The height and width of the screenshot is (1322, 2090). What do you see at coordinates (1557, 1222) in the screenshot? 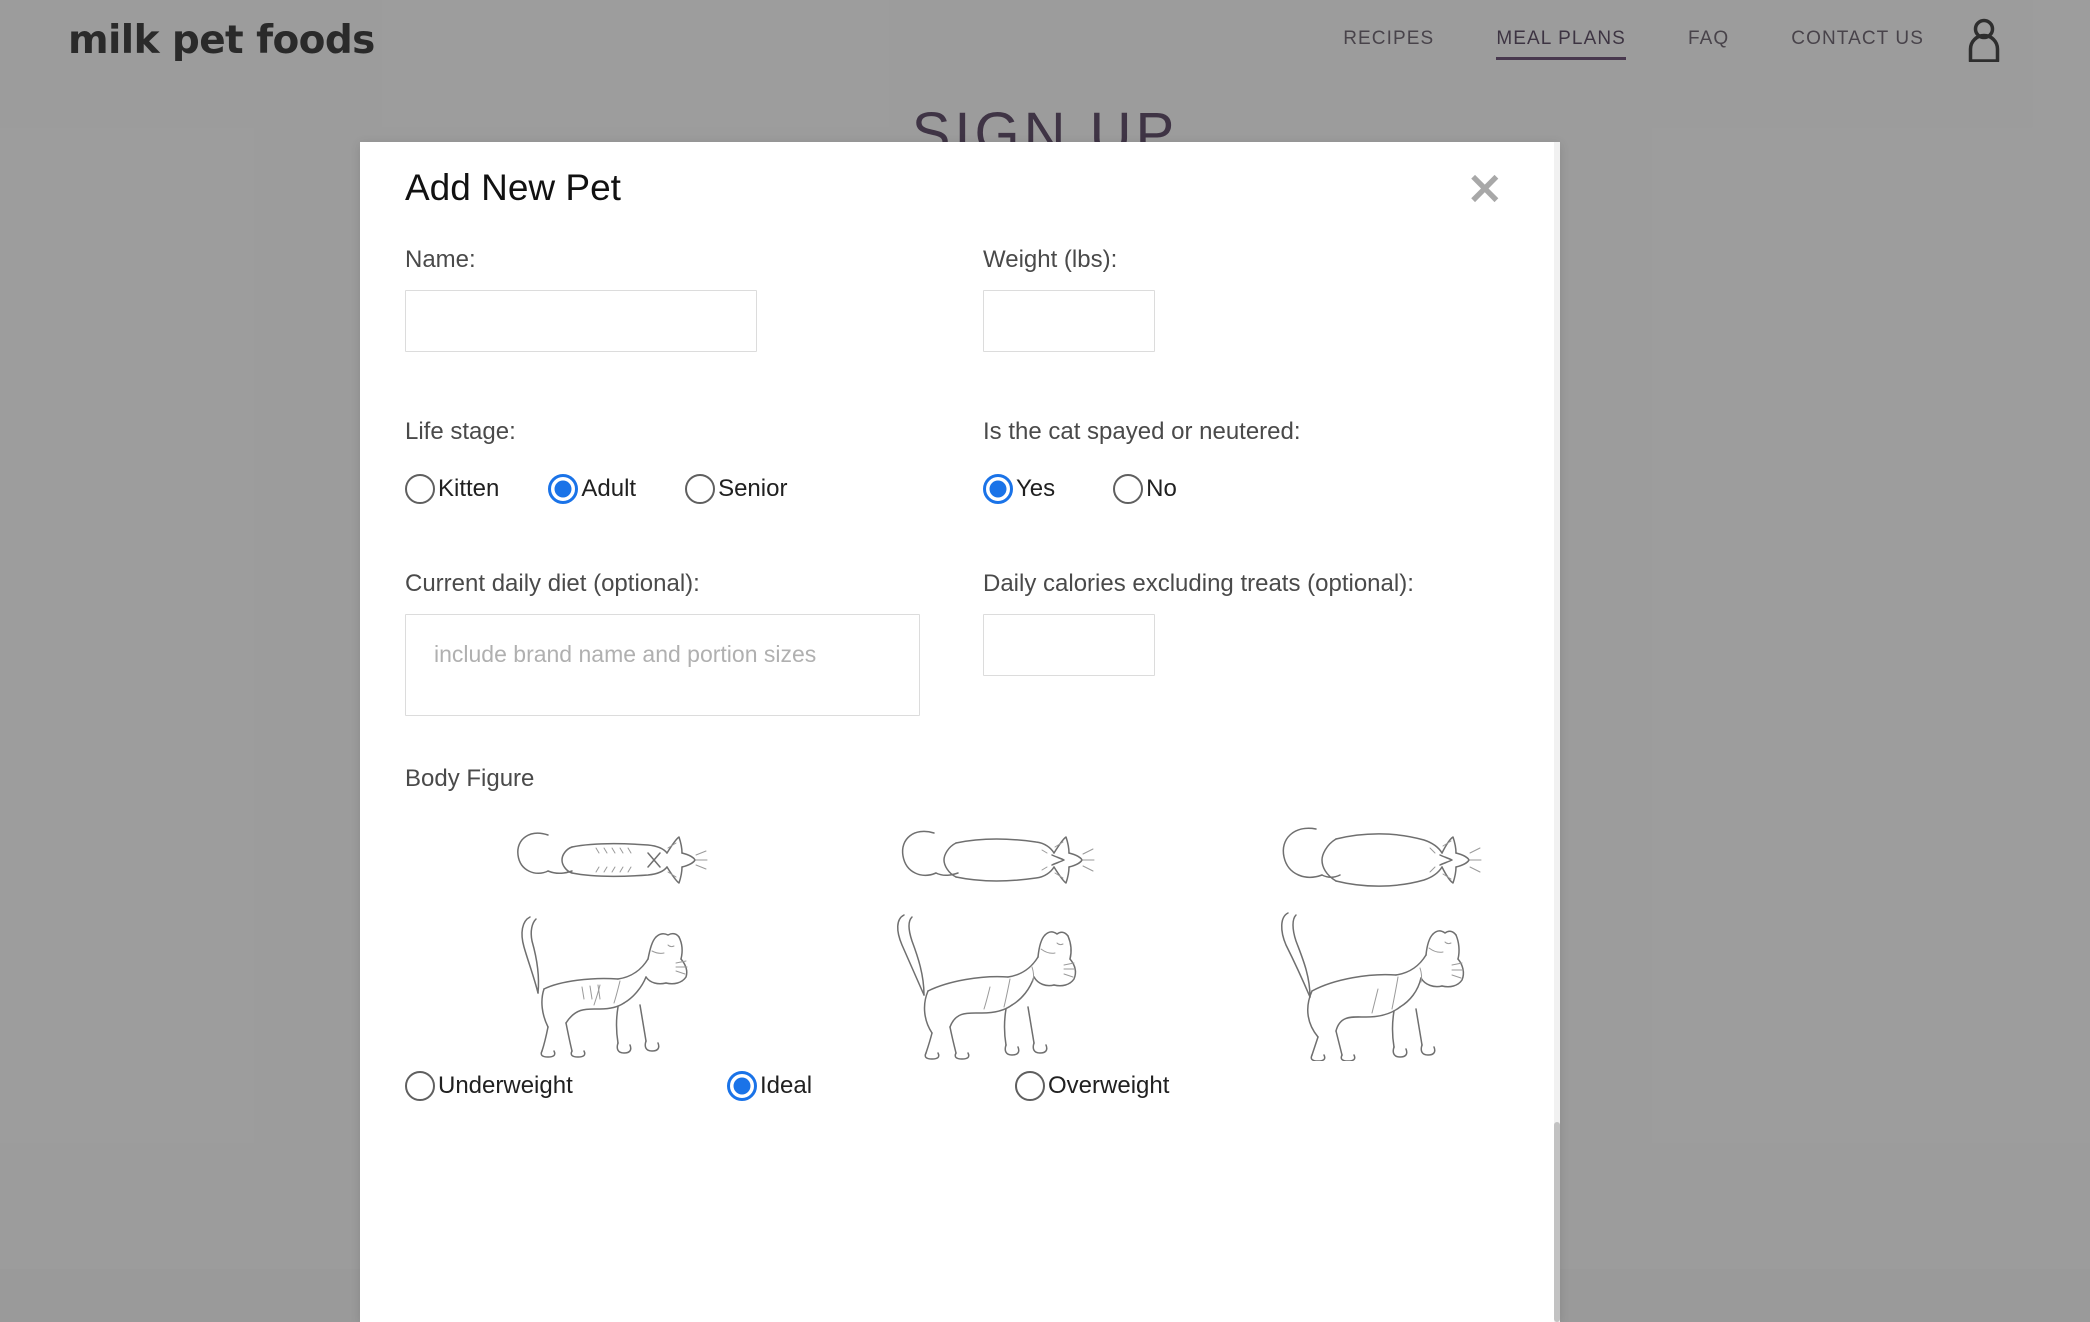
I see `dialog-scrollbar-thumb` at bounding box center [1557, 1222].